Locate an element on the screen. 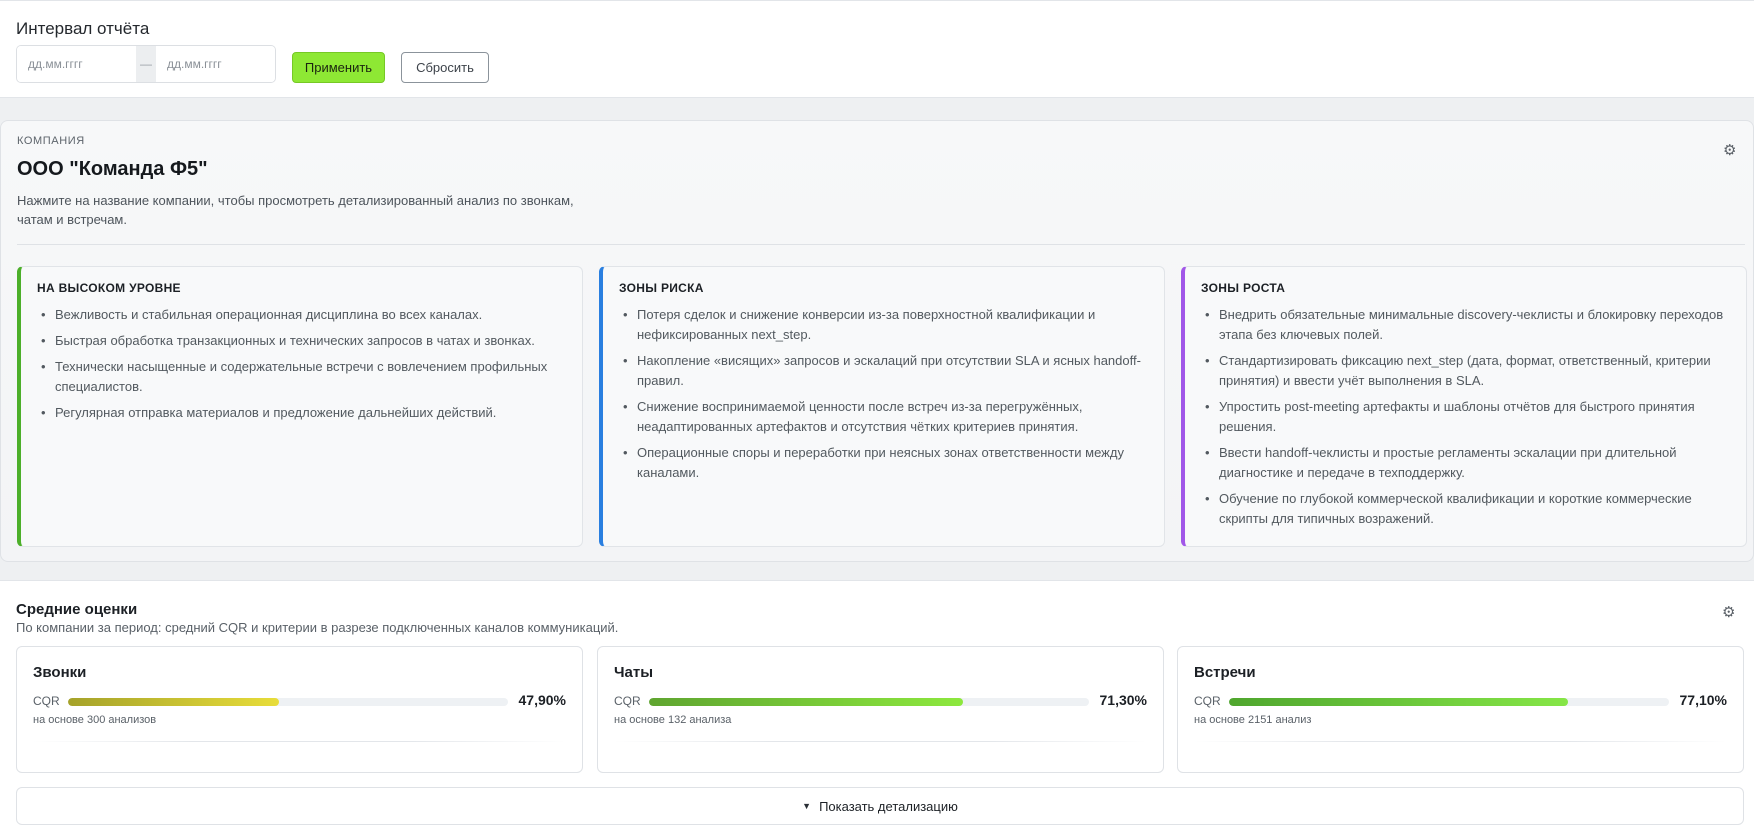  analysis-basis: на основе 132 анализа is located at coordinates (673, 720).